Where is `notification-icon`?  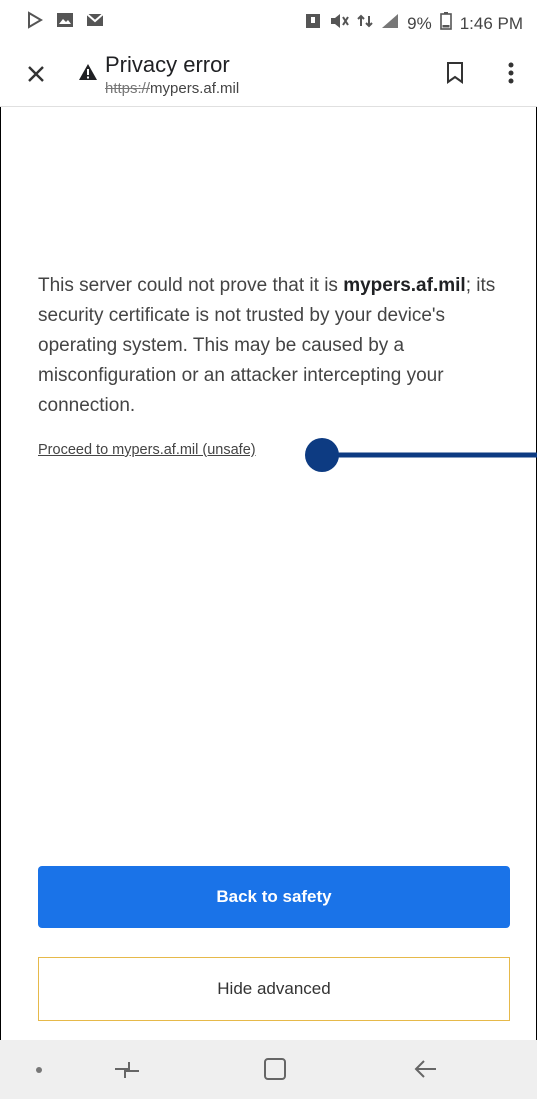
notification-icon is located at coordinates (313, 23).